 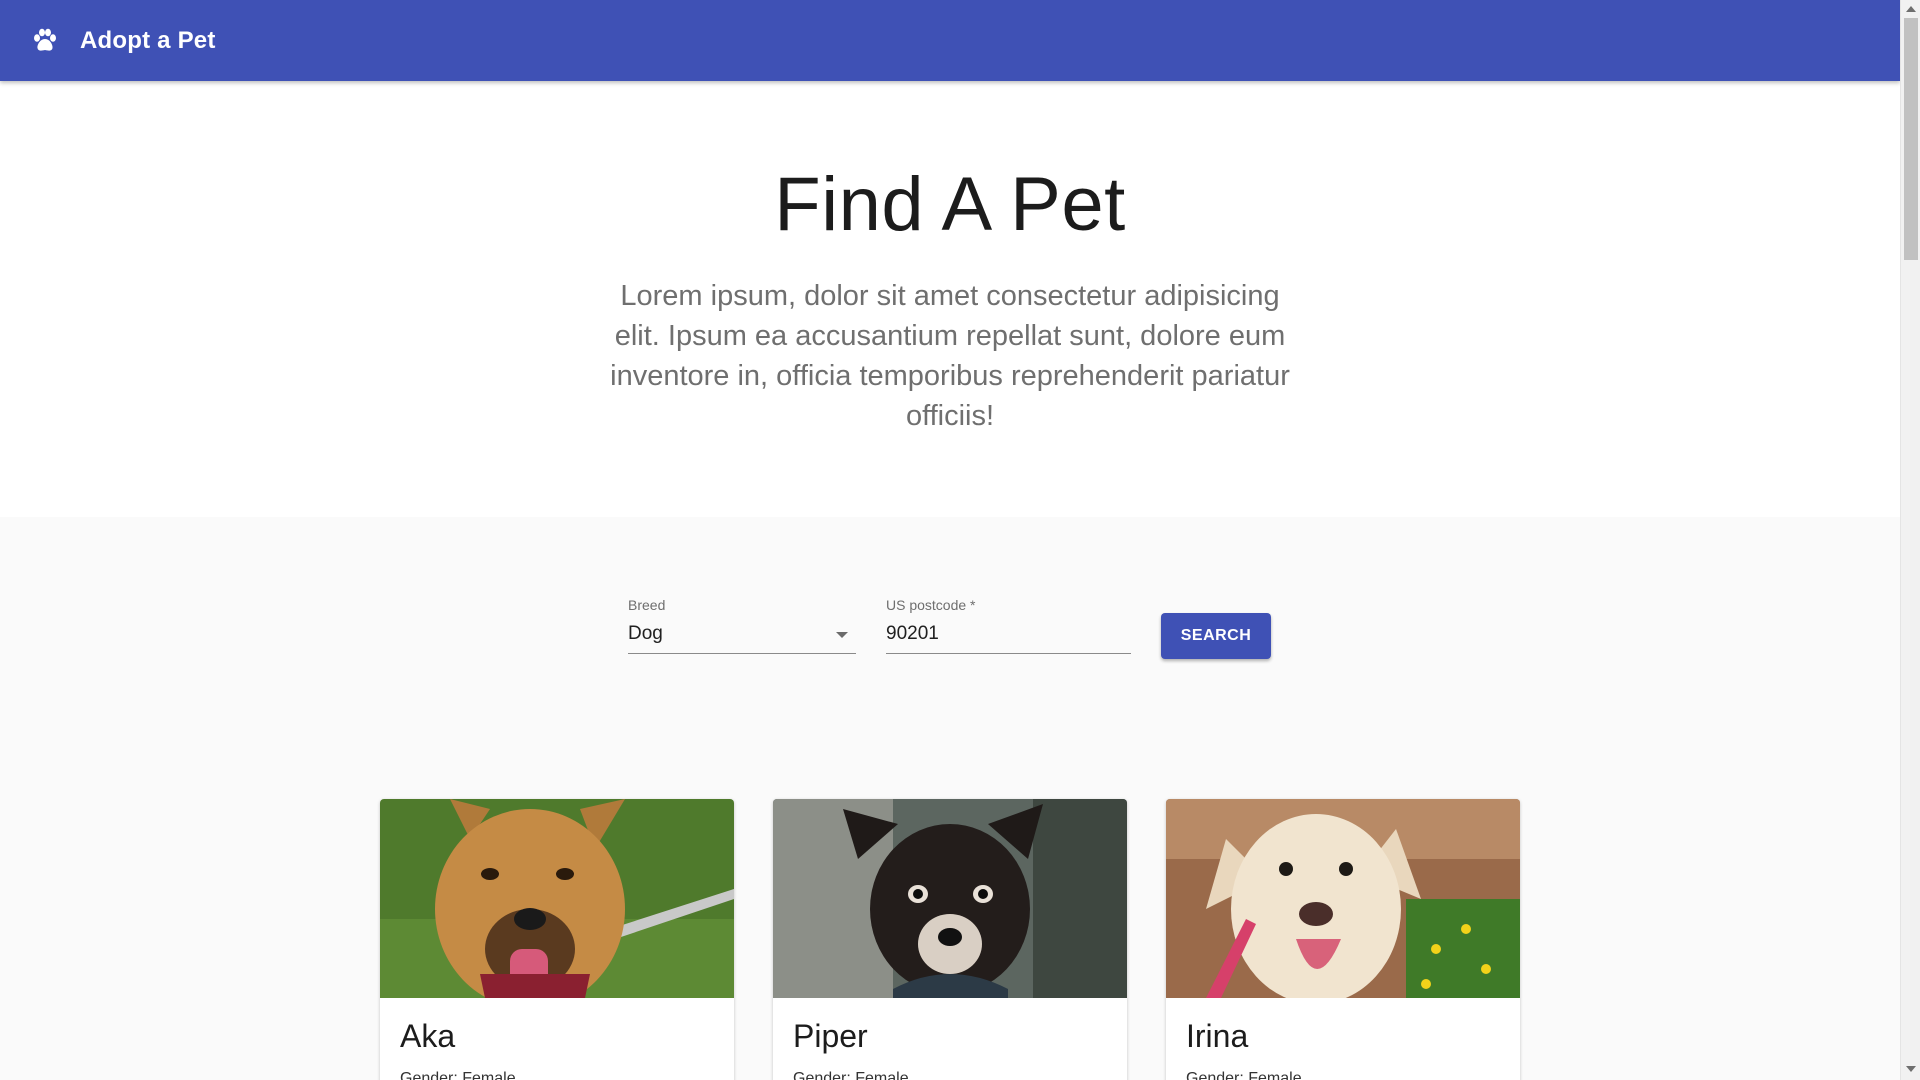 What do you see at coordinates (1911, 1069) in the screenshot?
I see `scroll-down-arrow-icon` at bounding box center [1911, 1069].